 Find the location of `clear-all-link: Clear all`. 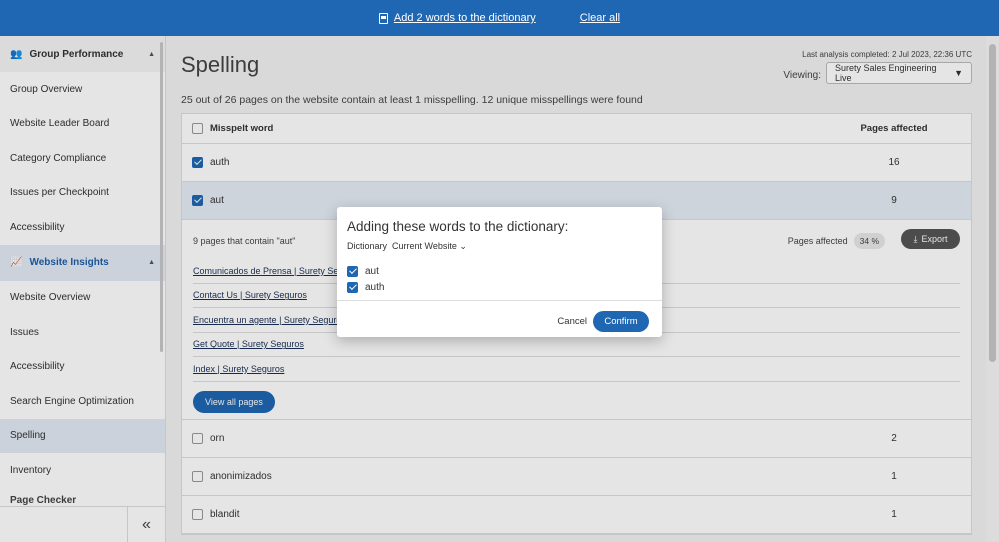

clear-all-link: Clear all is located at coordinates (600, 18).